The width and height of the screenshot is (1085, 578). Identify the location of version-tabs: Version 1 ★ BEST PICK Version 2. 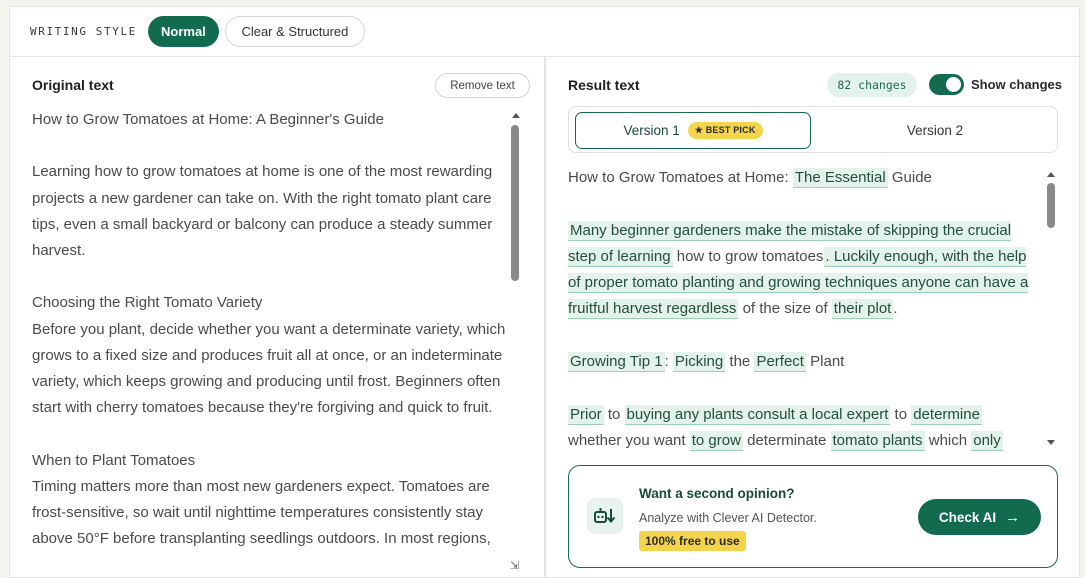
(813, 129).